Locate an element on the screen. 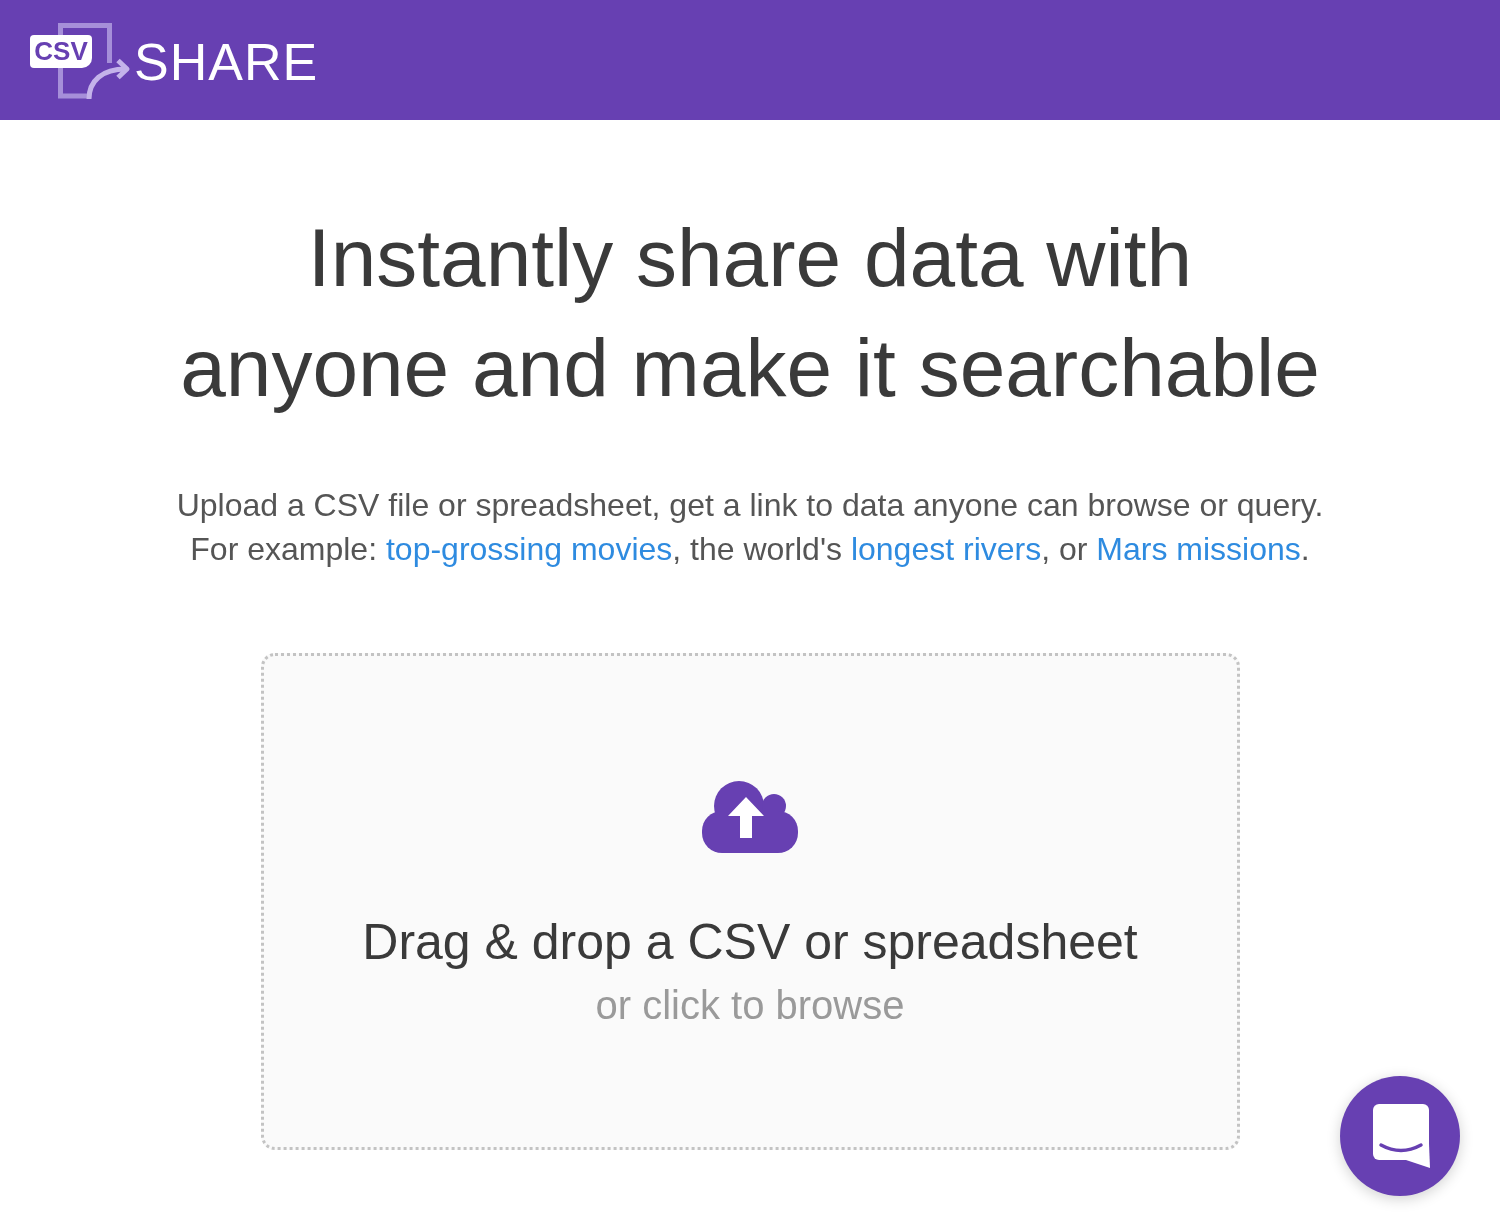 The image size is (1500, 1230). intro-text: Upload a CSV file or spreadsheet, get a link to data anyone can browse or query. is located at coordinates (750, 505).